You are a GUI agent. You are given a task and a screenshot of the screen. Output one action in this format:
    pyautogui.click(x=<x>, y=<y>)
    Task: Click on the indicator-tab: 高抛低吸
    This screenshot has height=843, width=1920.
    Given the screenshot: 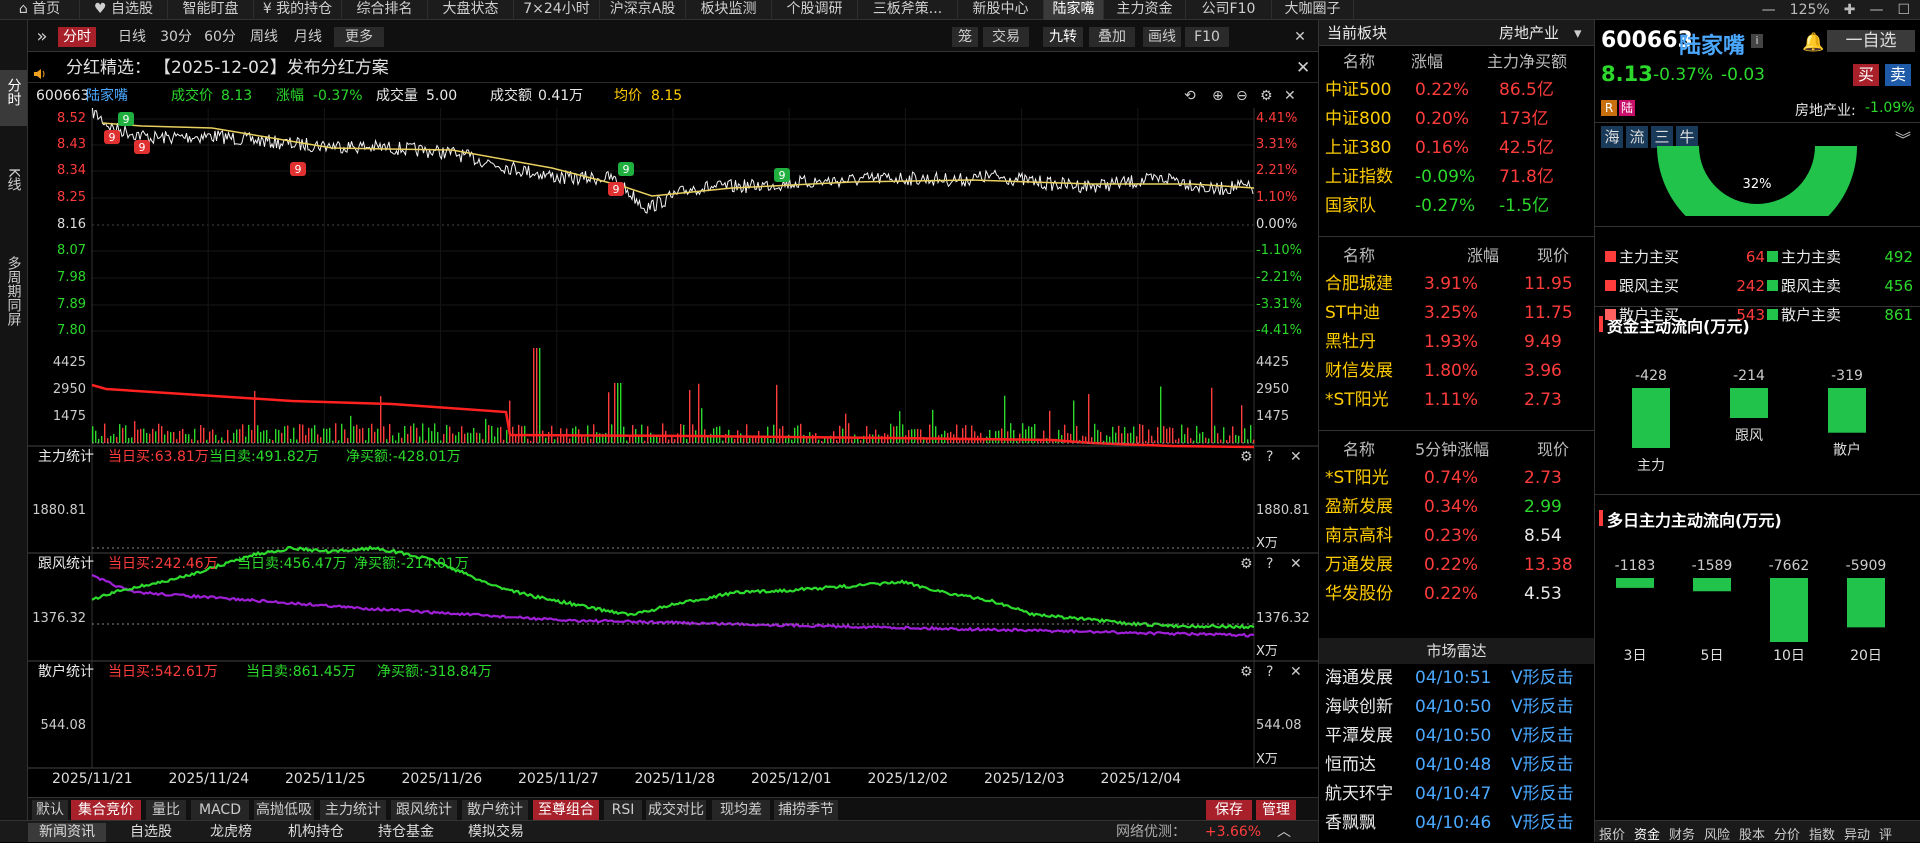 What is the action you would take?
    pyautogui.click(x=284, y=810)
    